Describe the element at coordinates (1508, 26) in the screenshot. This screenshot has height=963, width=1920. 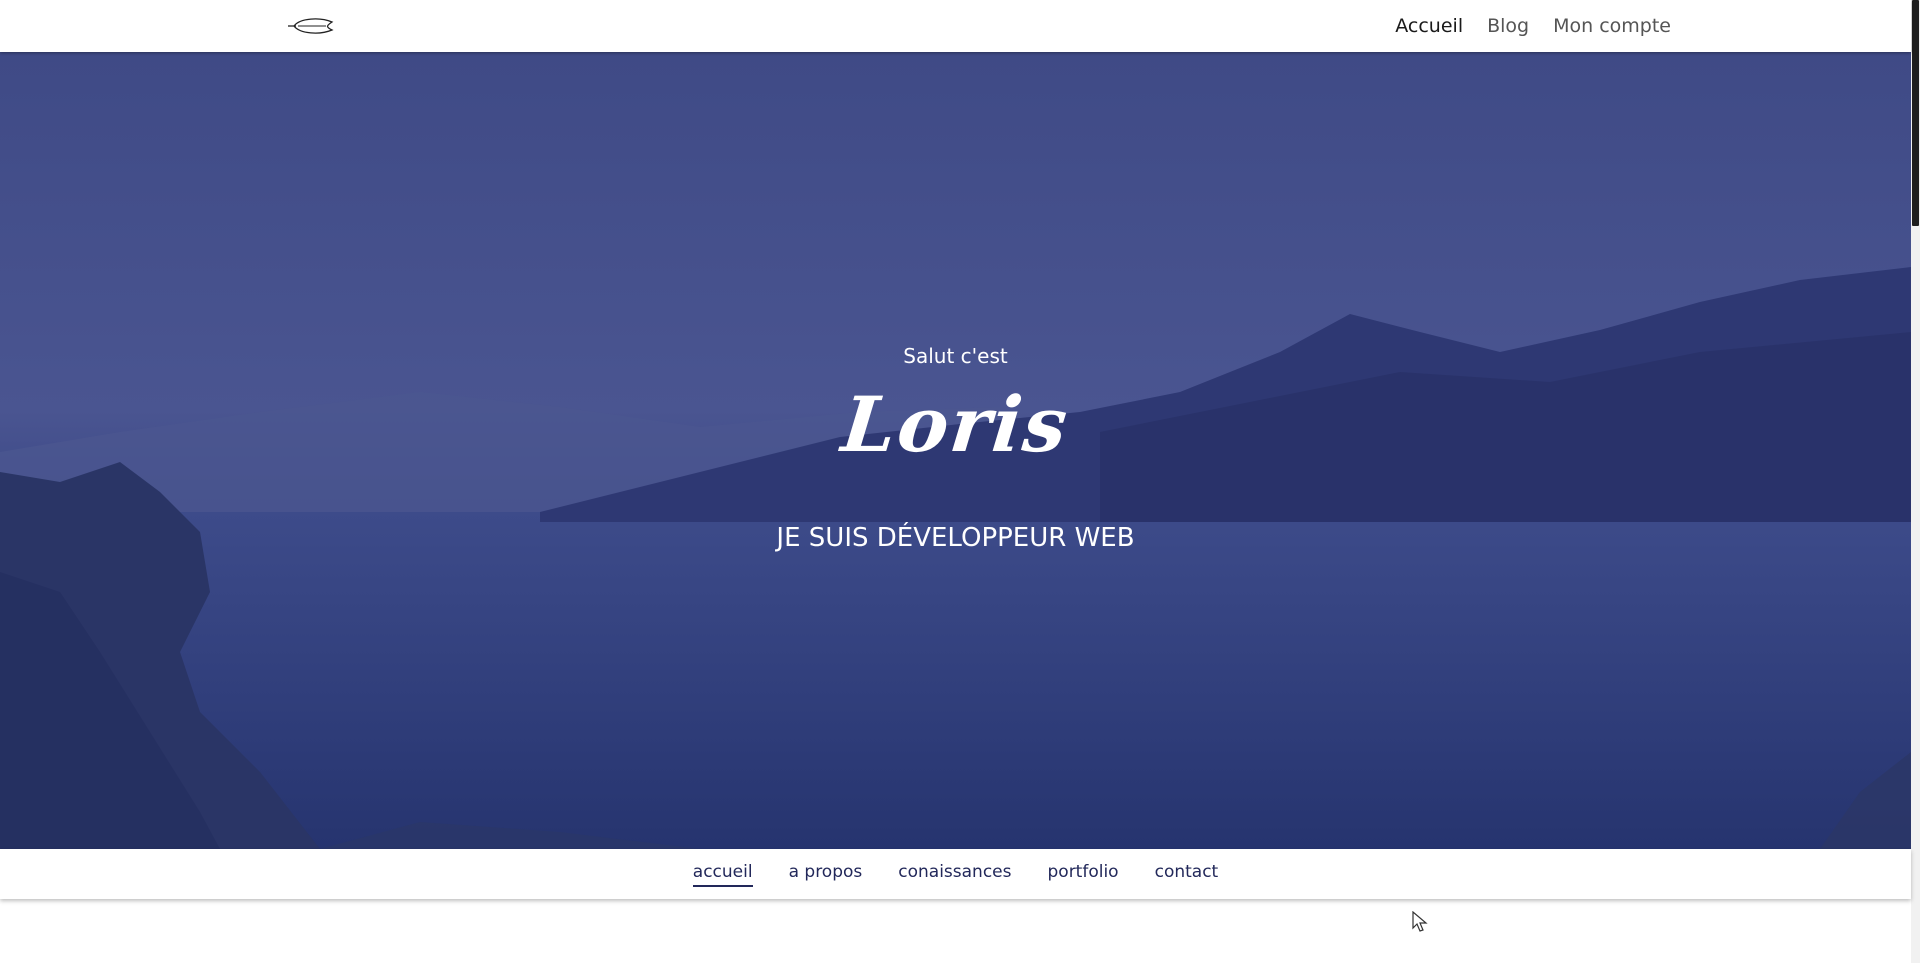
I see `nav-blog-link: Blog` at that location.